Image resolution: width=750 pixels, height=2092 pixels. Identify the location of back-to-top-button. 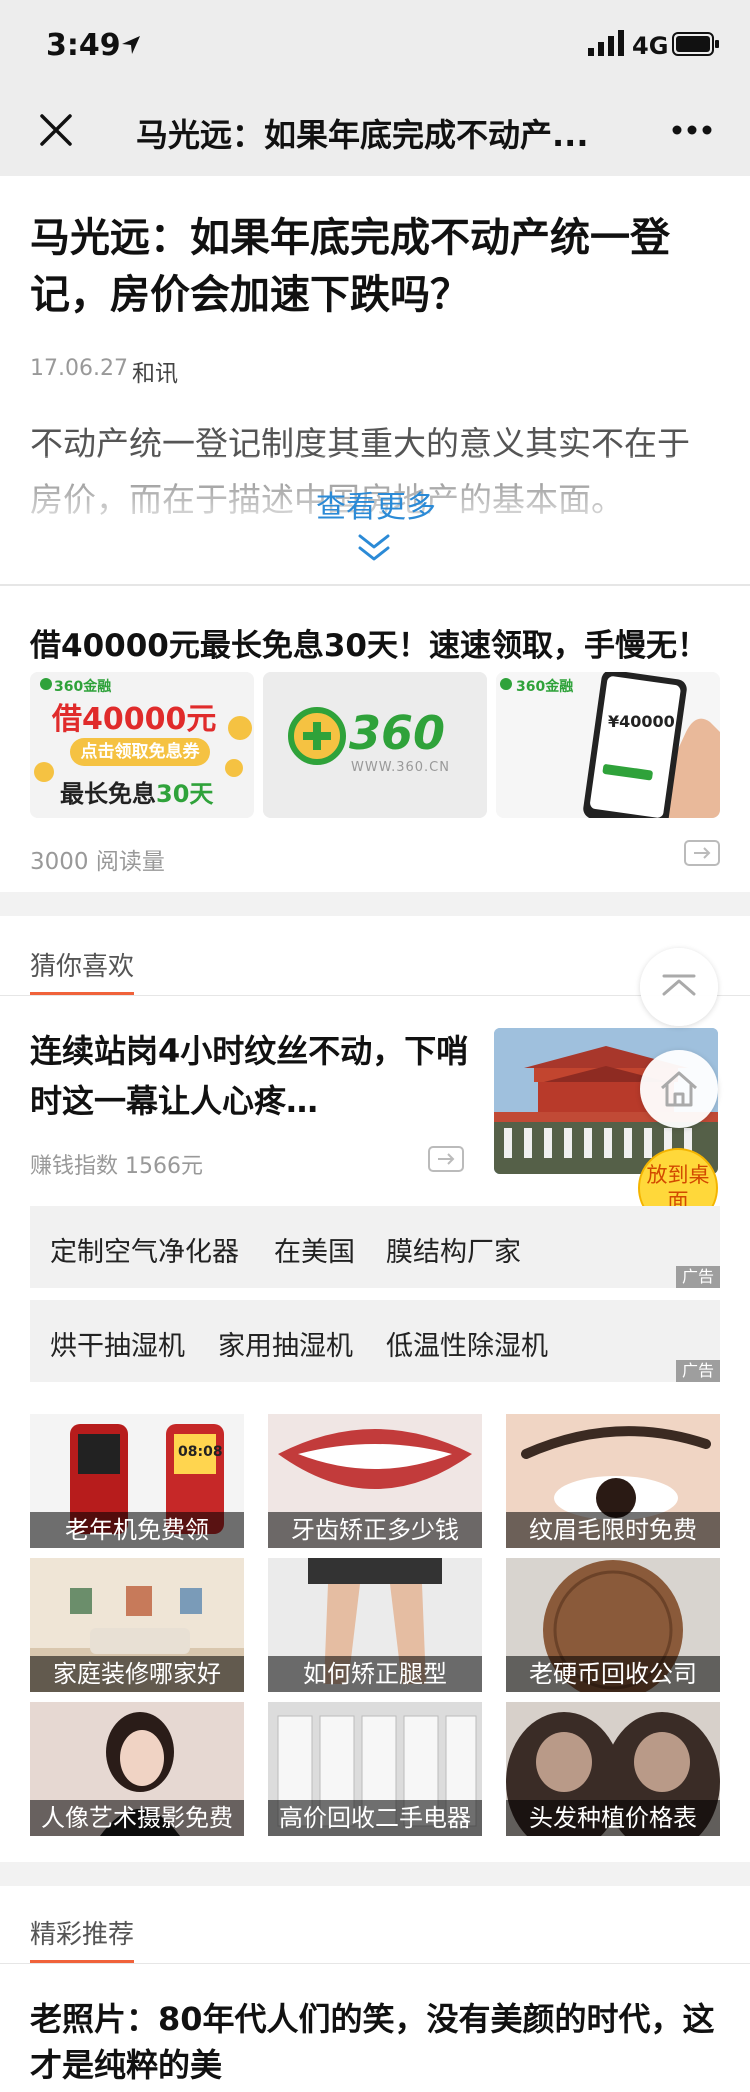
(679, 987).